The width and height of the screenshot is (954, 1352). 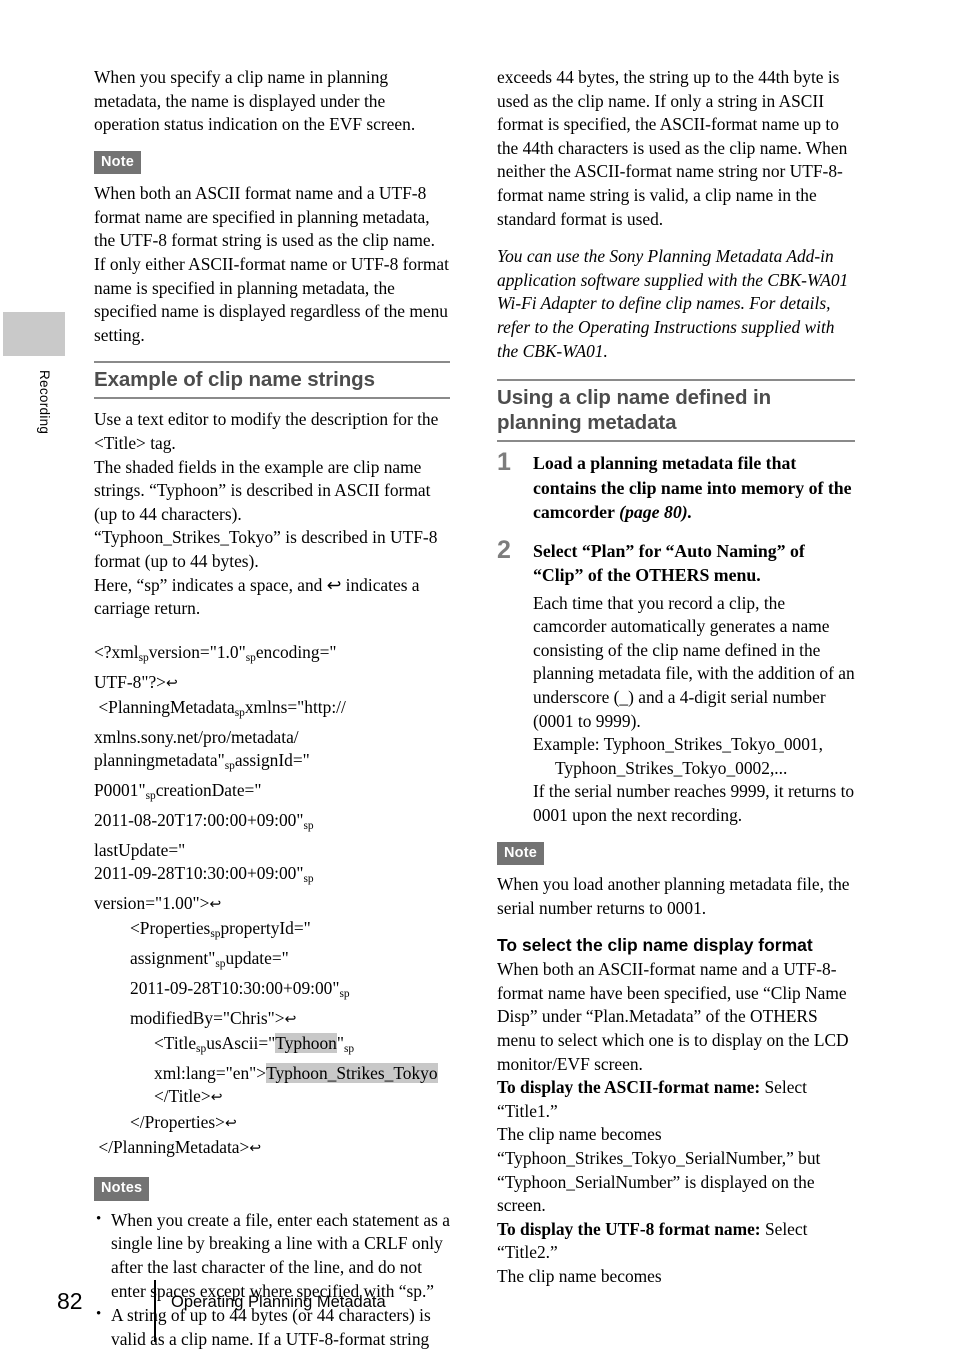 What do you see at coordinates (188, 1096) in the screenshot?
I see `xml-line: </Title>↩` at bounding box center [188, 1096].